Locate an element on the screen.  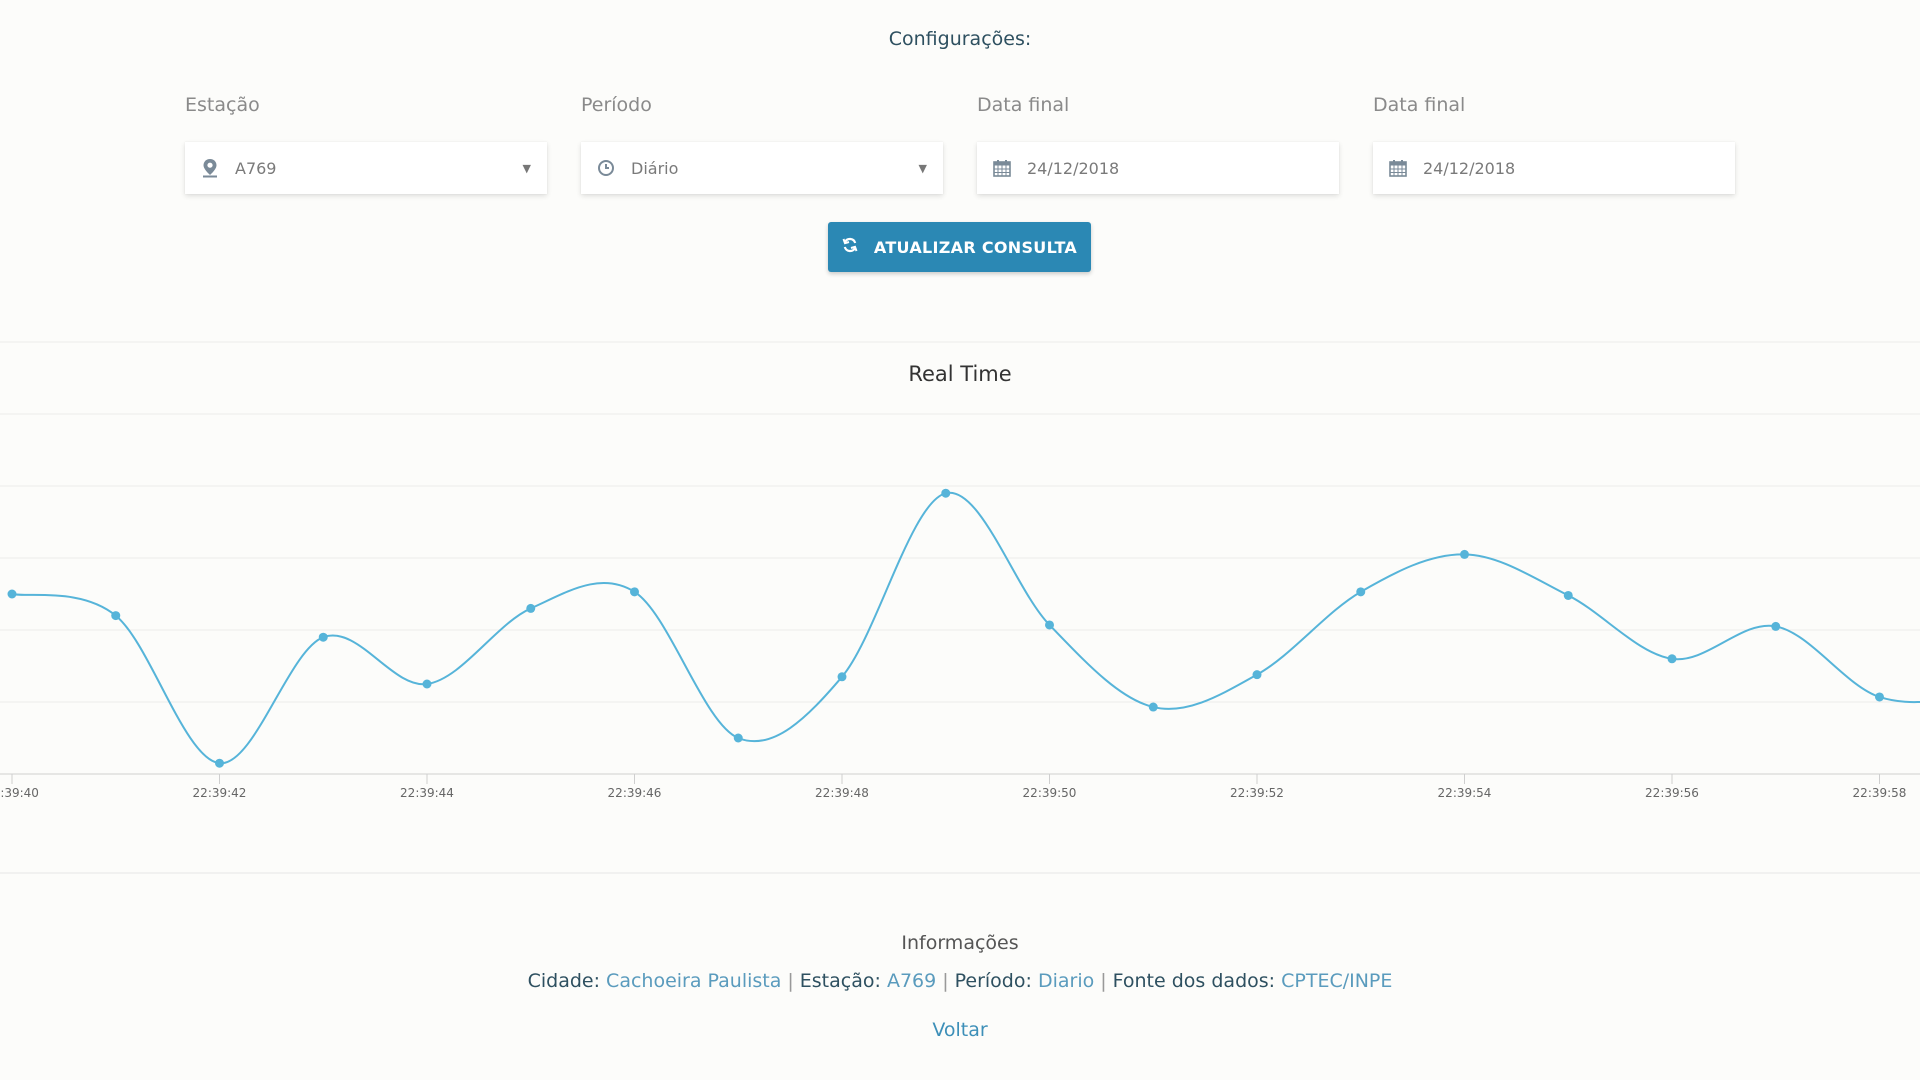
period-info-value: Diario is located at coordinates (1066, 981).